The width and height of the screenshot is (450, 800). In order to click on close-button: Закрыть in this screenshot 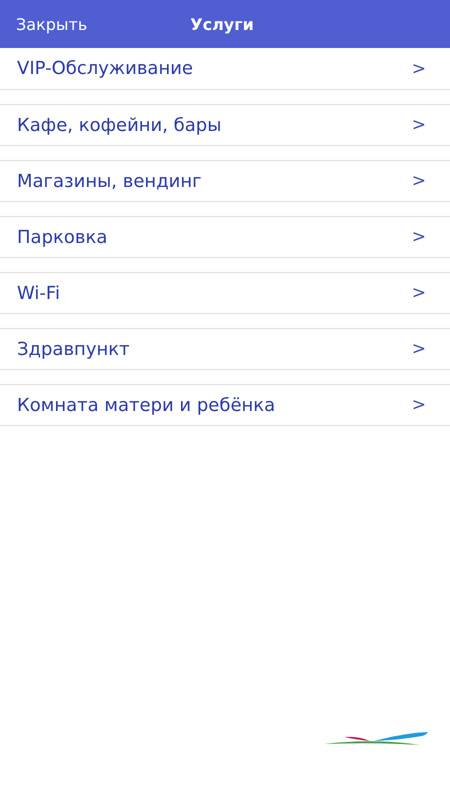, I will do `click(52, 24)`.